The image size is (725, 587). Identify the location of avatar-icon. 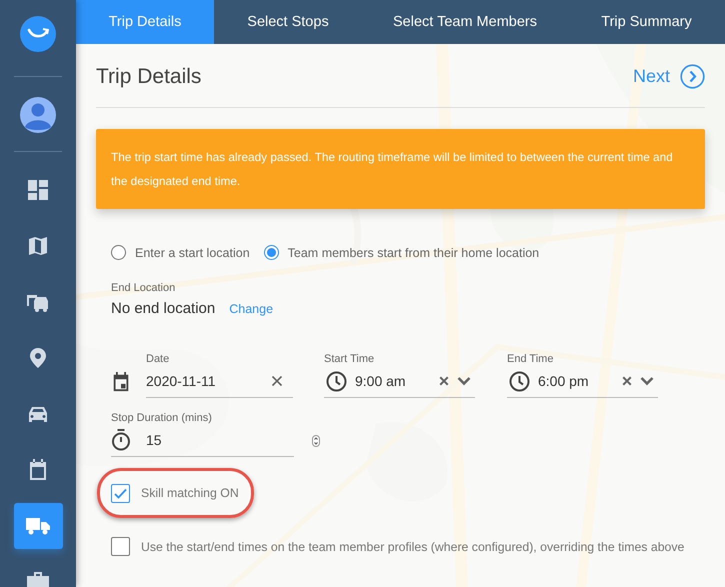
(38, 115).